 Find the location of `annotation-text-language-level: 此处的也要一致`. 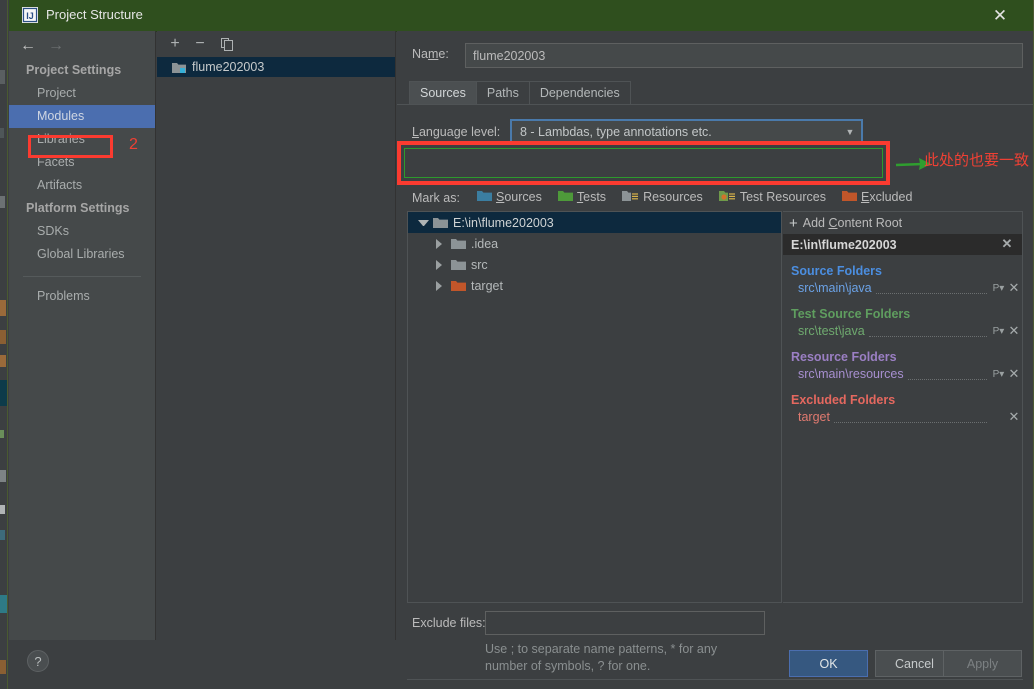

annotation-text-language-level: 此处的也要一致 is located at coordinates (977, 160).